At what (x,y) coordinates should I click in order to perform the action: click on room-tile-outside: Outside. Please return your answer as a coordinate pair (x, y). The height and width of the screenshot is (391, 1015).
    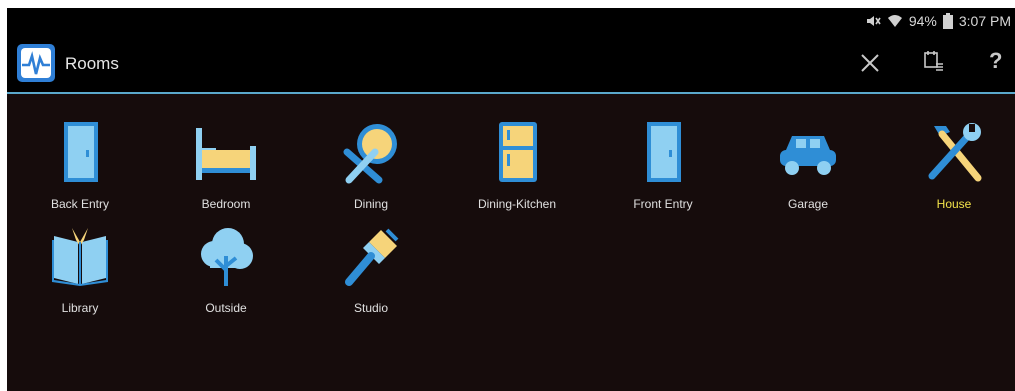
    Looking at the image, I should click on (226, 276).